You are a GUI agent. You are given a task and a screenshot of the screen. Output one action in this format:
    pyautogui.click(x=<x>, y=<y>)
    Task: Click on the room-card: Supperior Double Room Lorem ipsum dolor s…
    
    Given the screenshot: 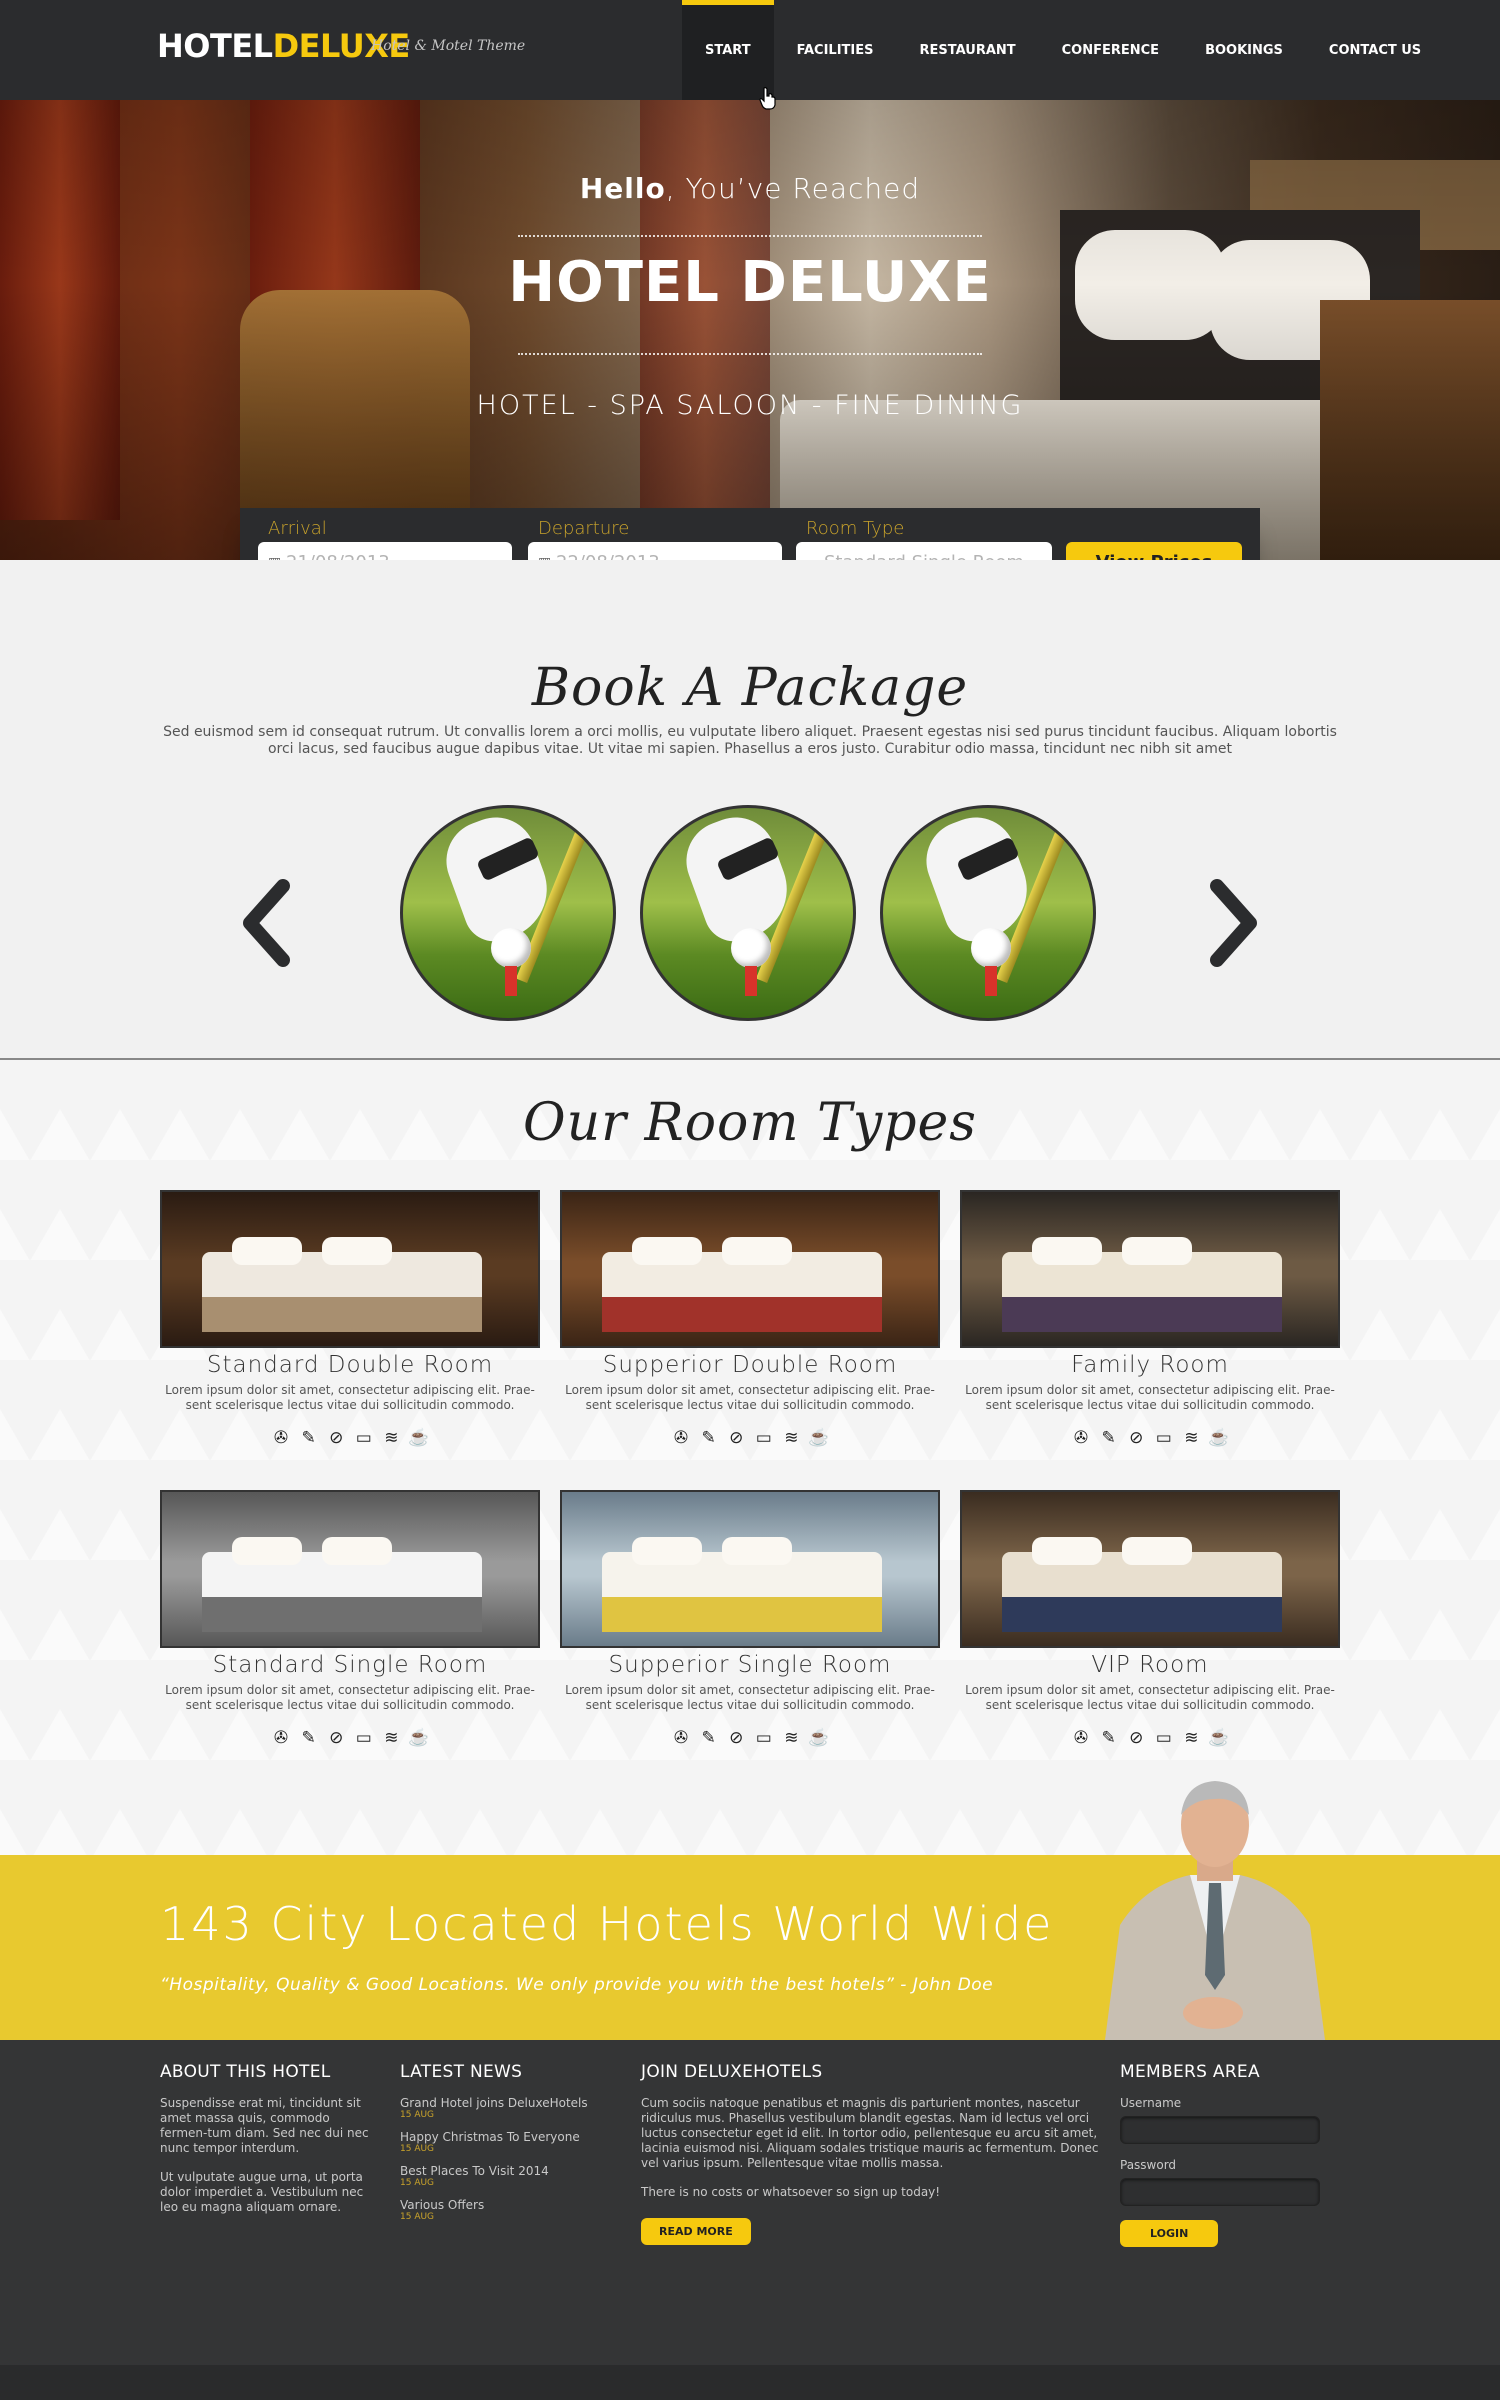 What is the action you would take?
    pyautogui.click(x=750, y=1320)
    